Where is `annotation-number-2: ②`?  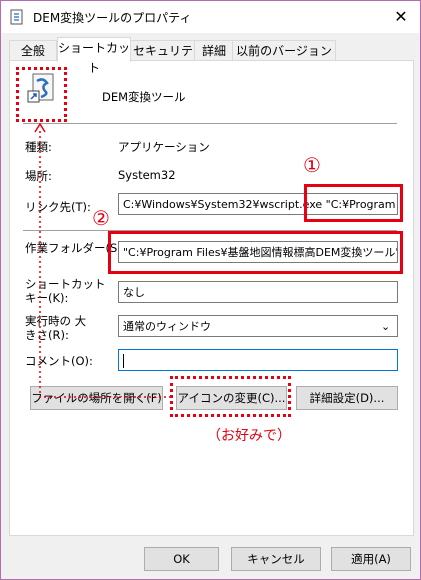
annotation-number-2: ② is located at coordinates (101, 218).